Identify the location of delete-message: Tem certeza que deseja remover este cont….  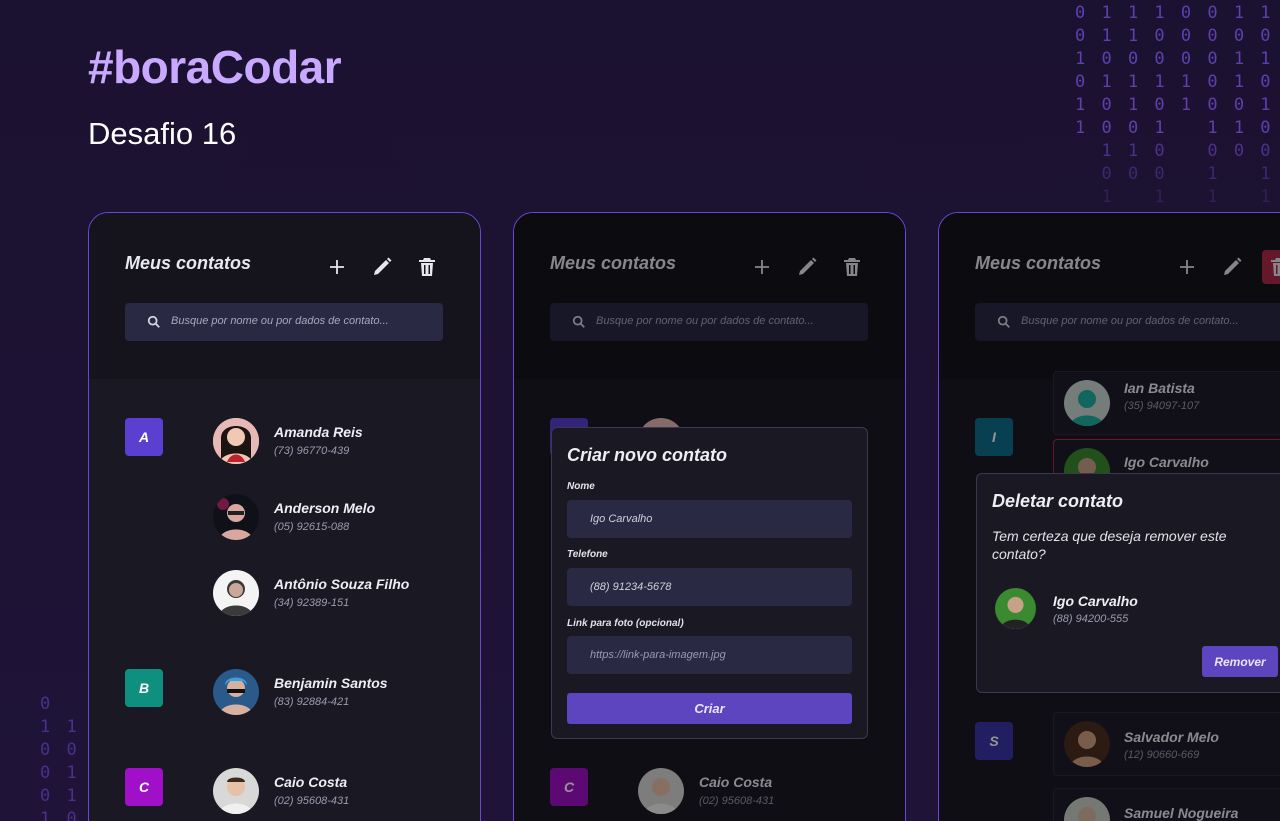
(1109, 545).